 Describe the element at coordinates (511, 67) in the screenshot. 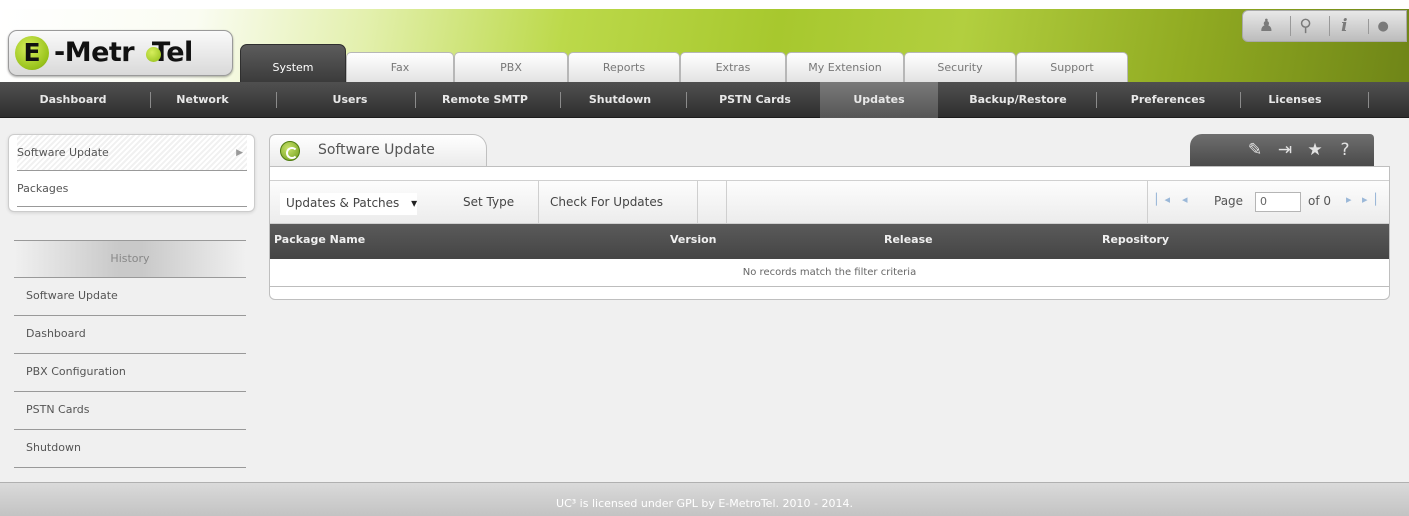

I see `tab-pbx: PBX` at that location.